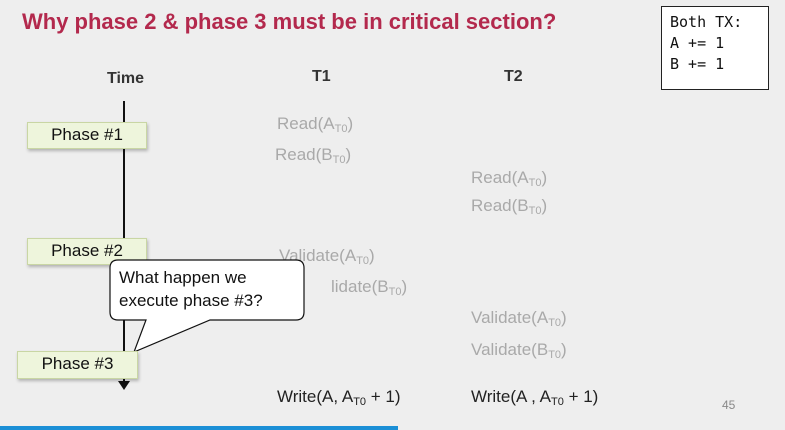  What do you see at coordinates (77, 365) in the screenshot?
I see `phase-3-label: Phase #3` at bounding box center [77, 365].